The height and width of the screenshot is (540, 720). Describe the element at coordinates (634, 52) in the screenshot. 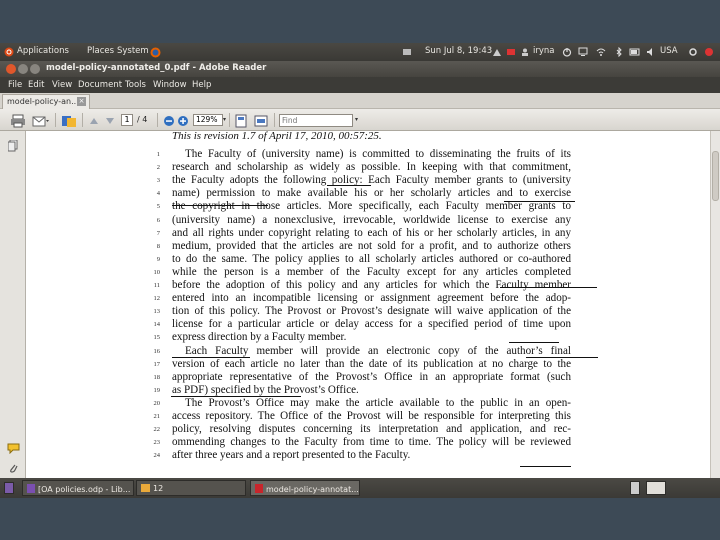

I see `battery-icon` at that location.